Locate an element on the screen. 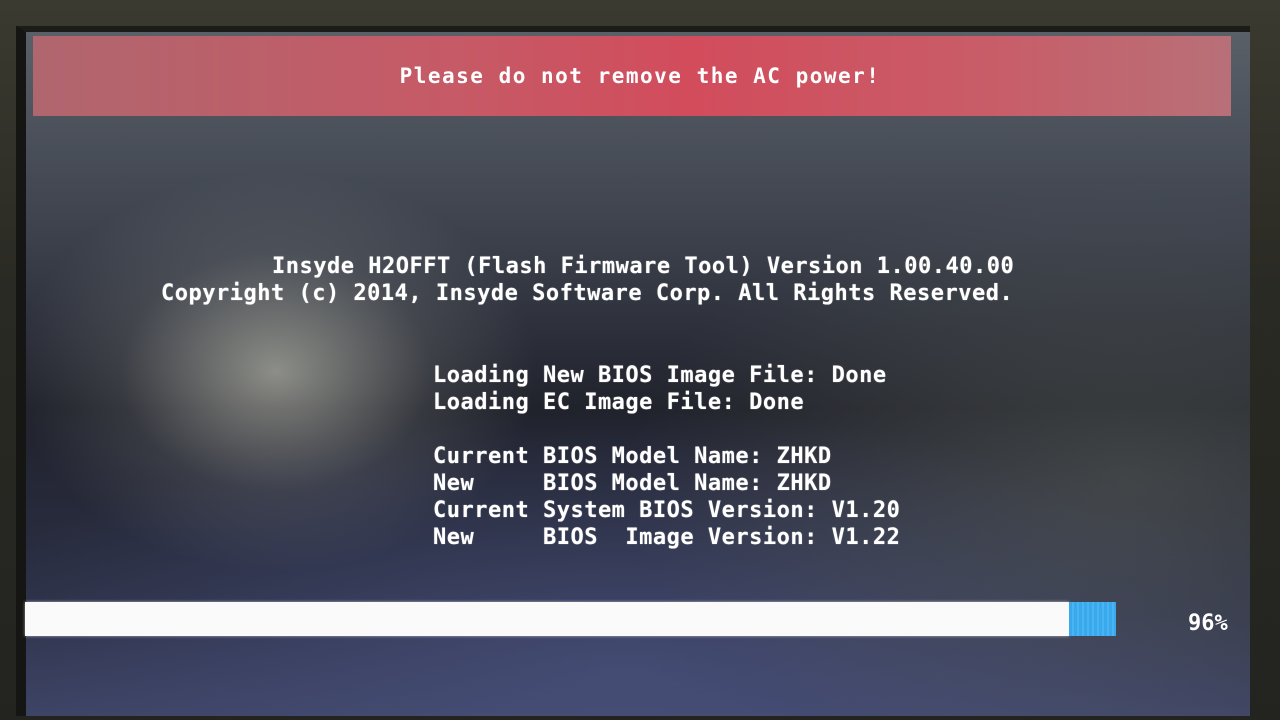 The height and width of the screenshot is (720, 1280). status-bios-image: Loading New BIOS Image File: Done is located at coordinates (660, 375).